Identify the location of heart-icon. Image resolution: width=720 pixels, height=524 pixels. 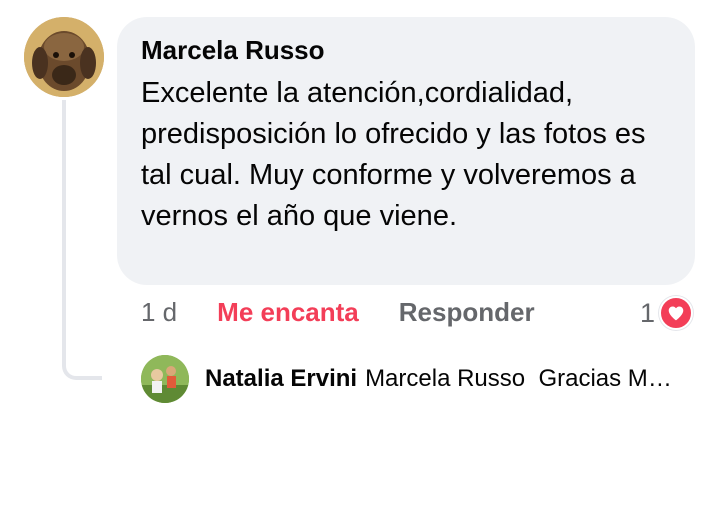
(676, 313).